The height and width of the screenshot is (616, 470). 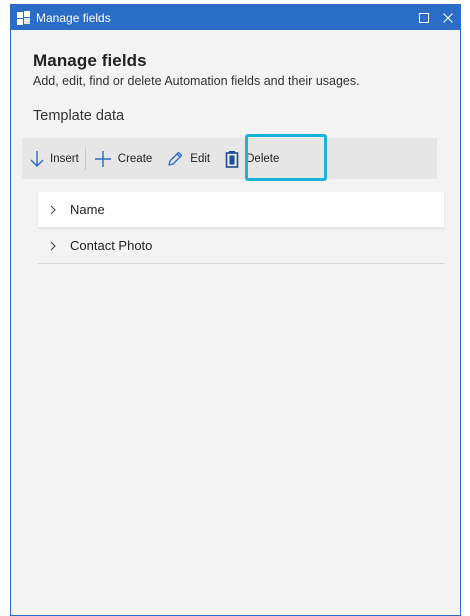 I want to click on plus-icon, so click(x=103, y=159).